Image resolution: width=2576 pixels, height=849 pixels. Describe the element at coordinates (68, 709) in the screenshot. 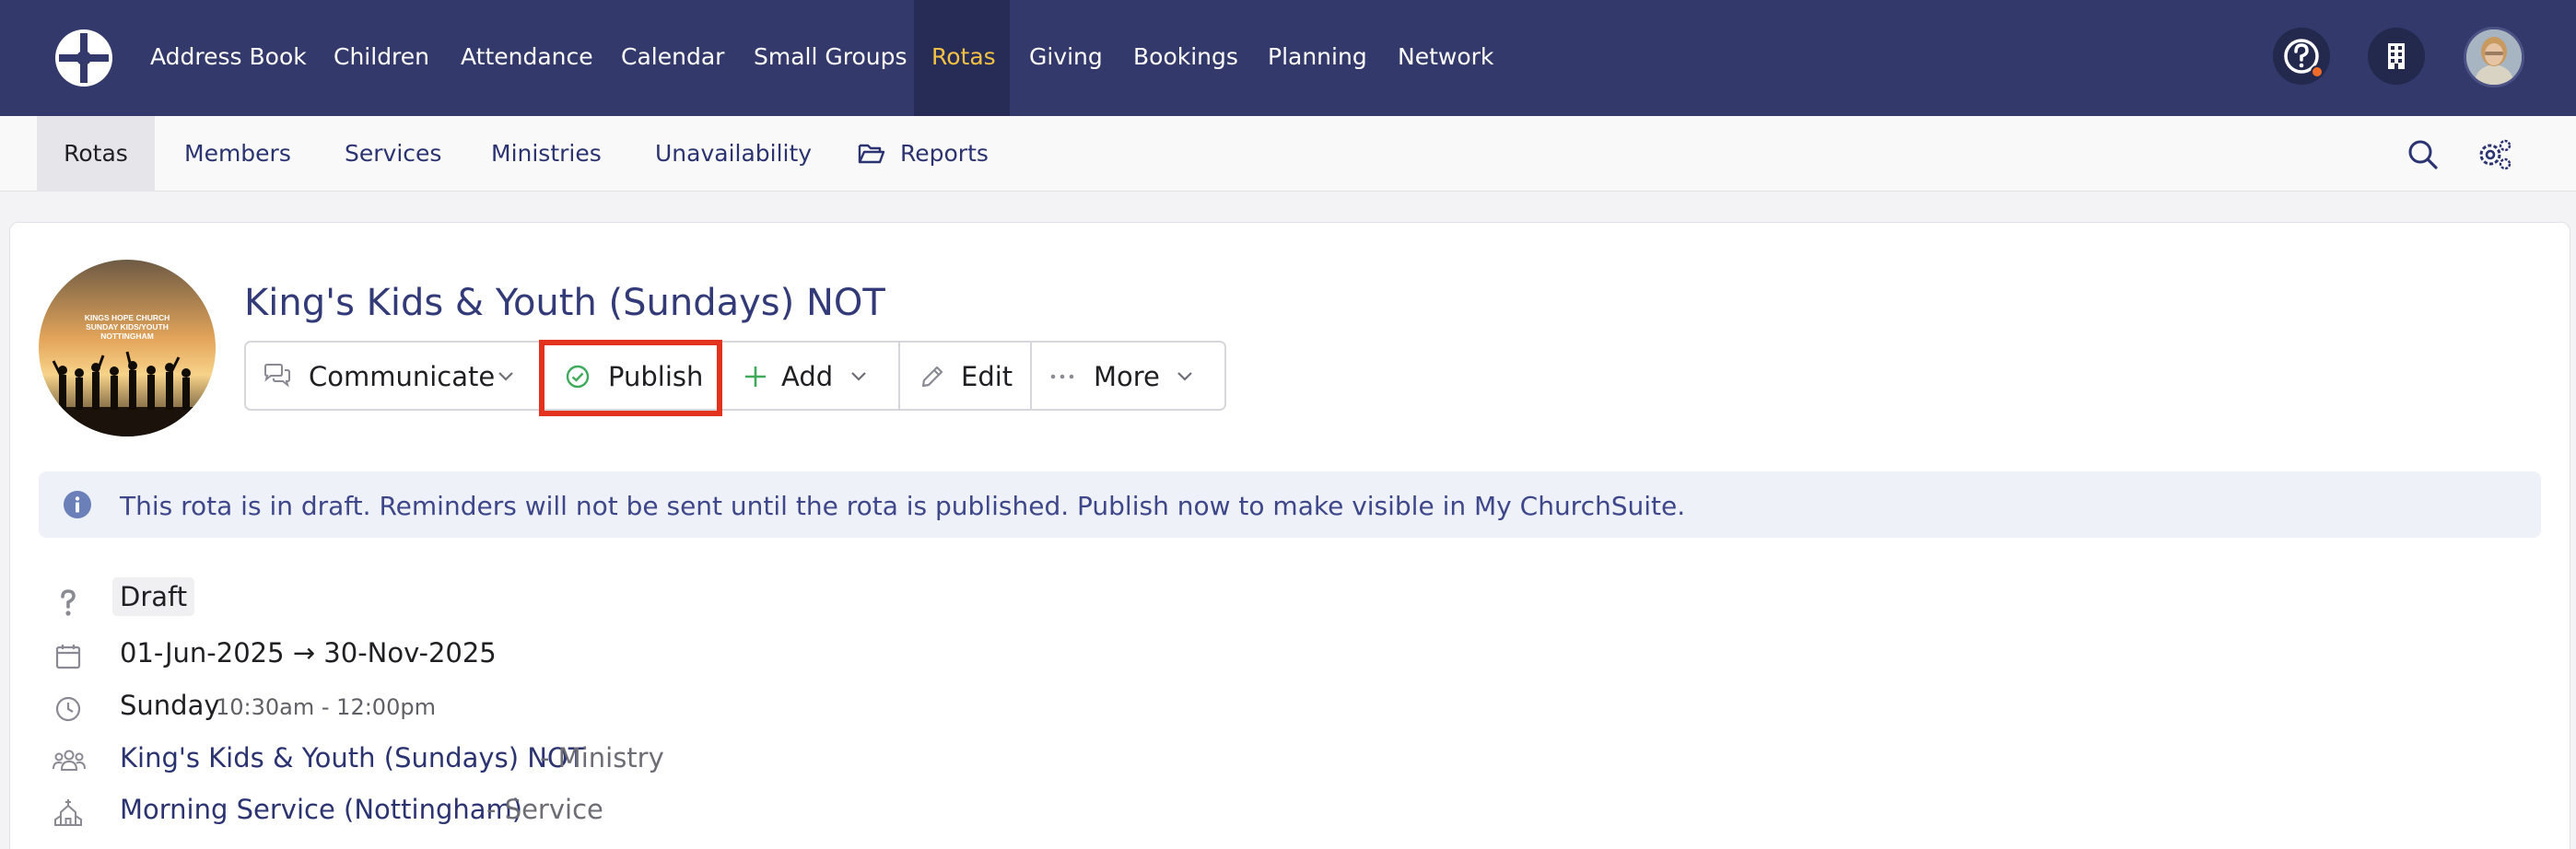

I see `clock-icon` at that location.